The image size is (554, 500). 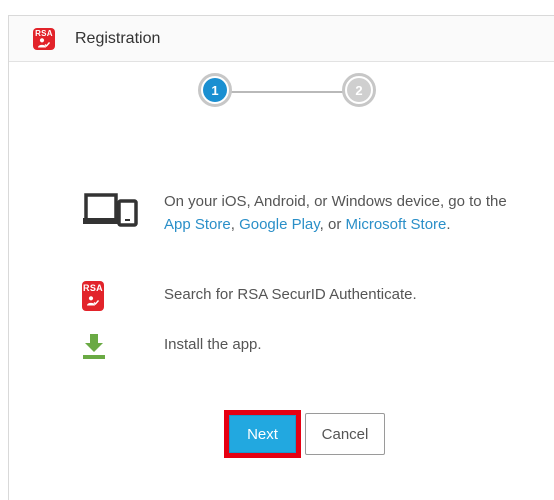 I want to click on rsa-logo: RSA, so click(x=44, y=38).